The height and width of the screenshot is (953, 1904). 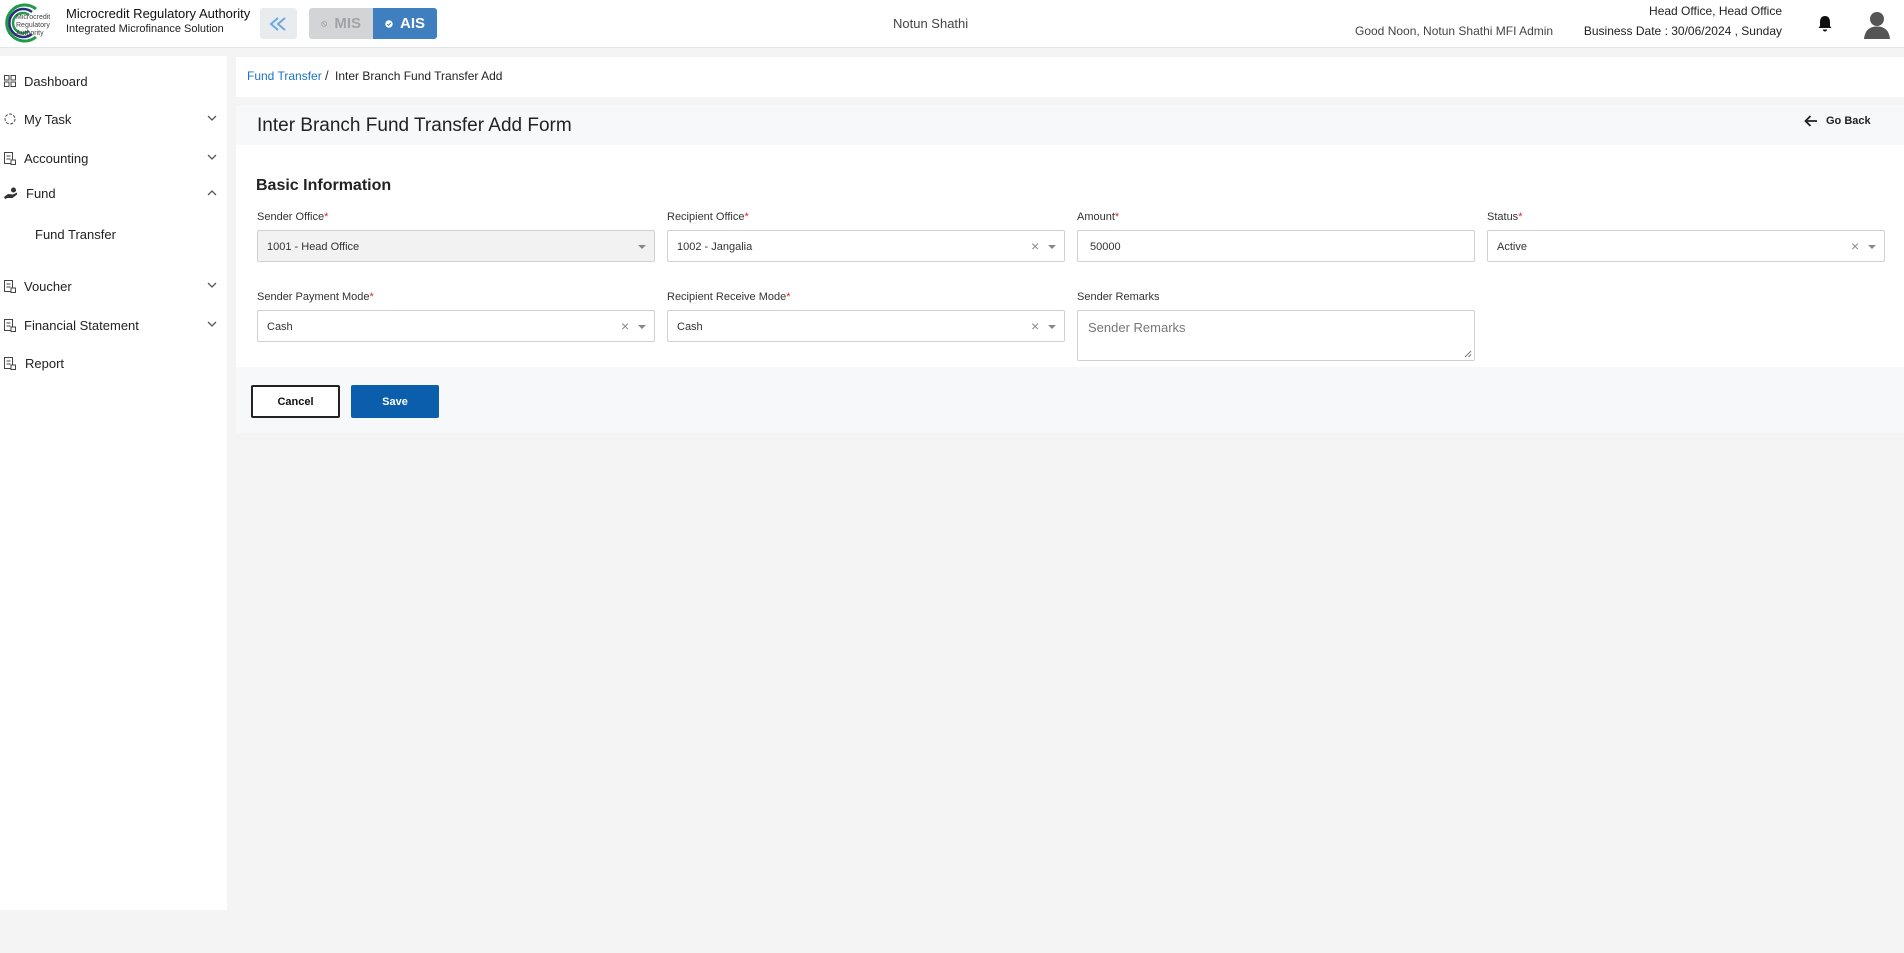 I want to click on grid-icon, so click(x=10, y=81).